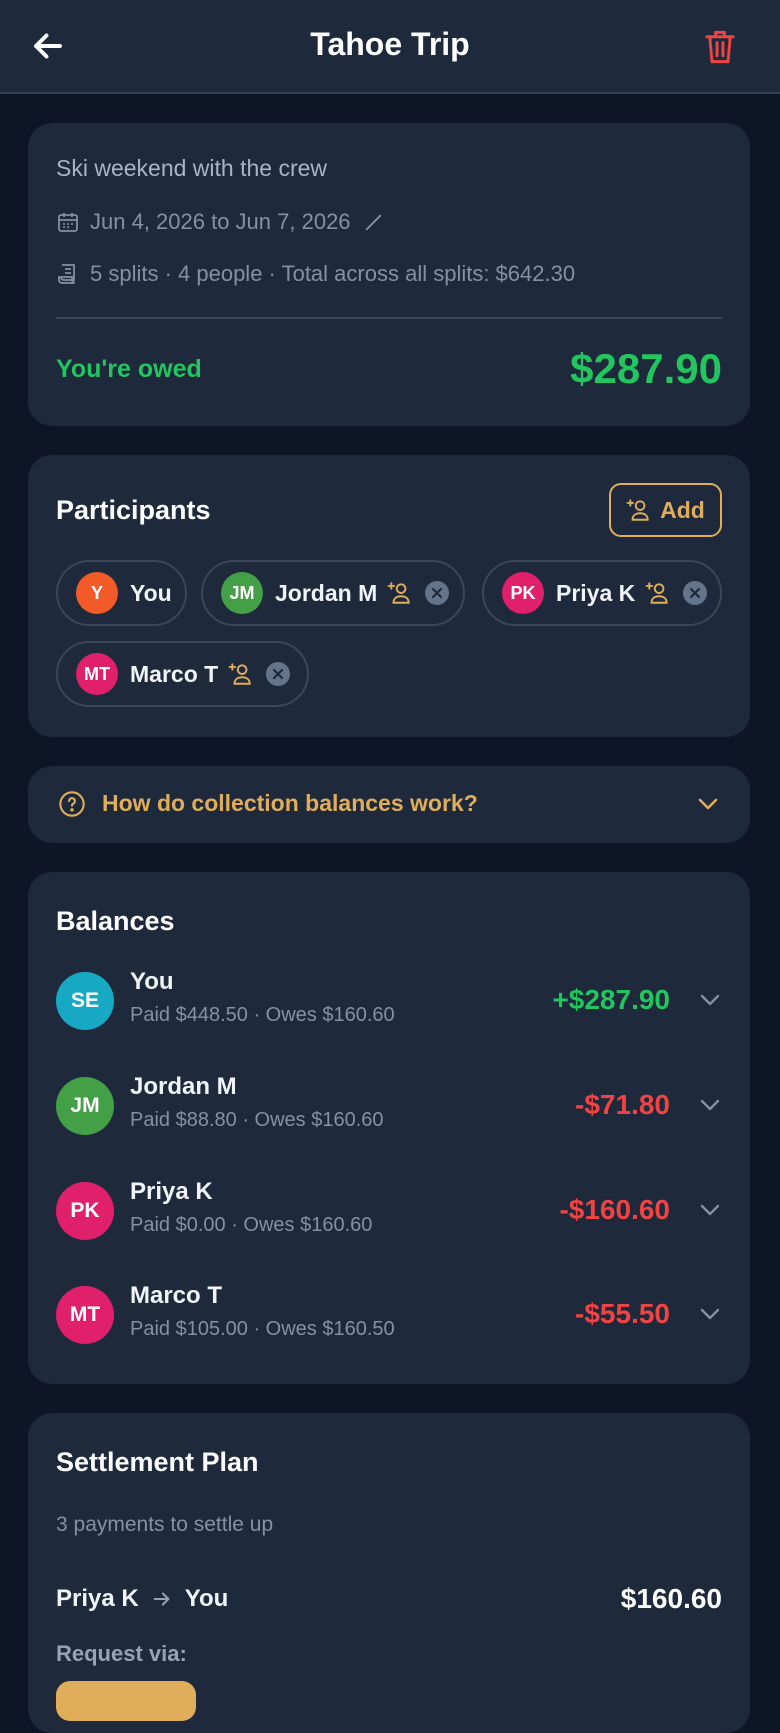 The width and height of the screenshot is (780, 1733). I want to click on date-range-row: Jun 4, 2026 to Jun 7, 2026, so click(225, 222).